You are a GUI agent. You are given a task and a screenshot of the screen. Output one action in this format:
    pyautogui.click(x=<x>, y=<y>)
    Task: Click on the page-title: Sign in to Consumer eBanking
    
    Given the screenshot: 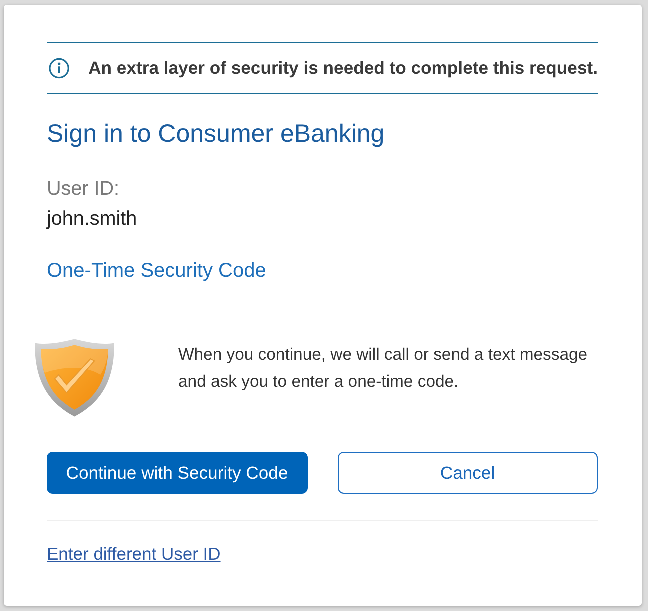 What is the action you would take?
    pyautogui.click(x=216, y=134)
    